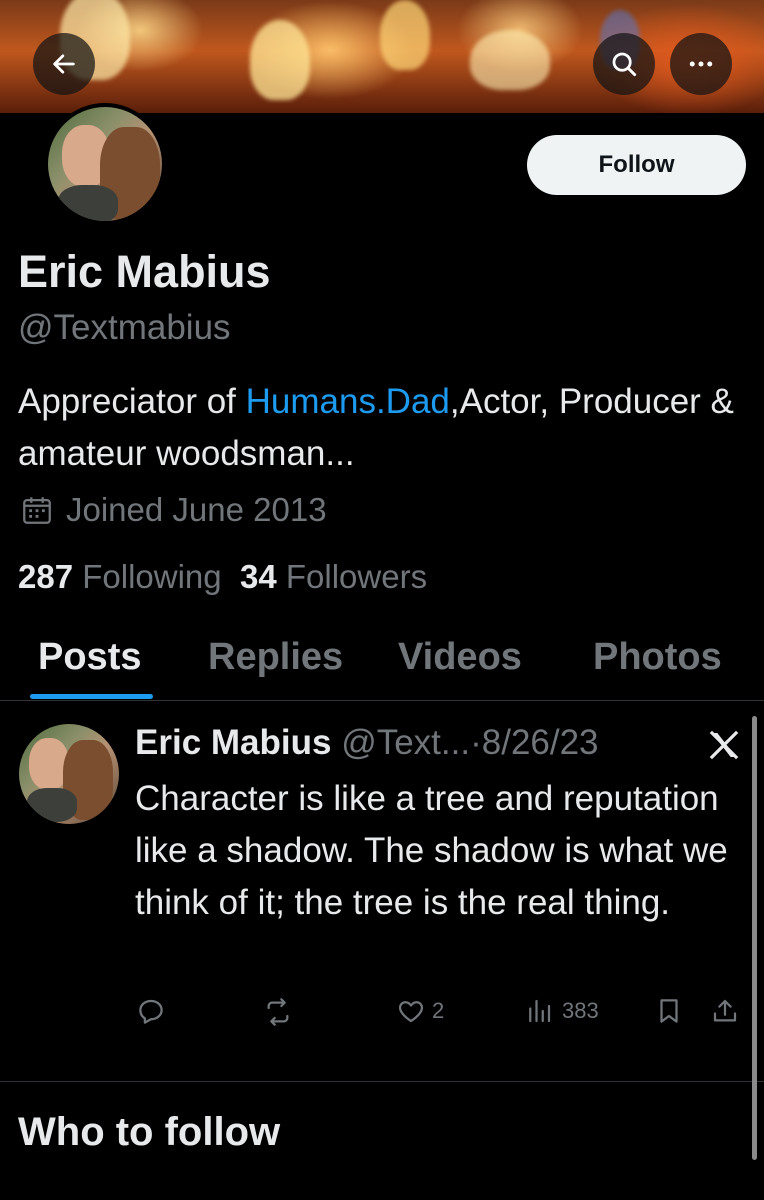 The image size is (764, 1200). I want to click on bookmark-button, so click(669, 1011).